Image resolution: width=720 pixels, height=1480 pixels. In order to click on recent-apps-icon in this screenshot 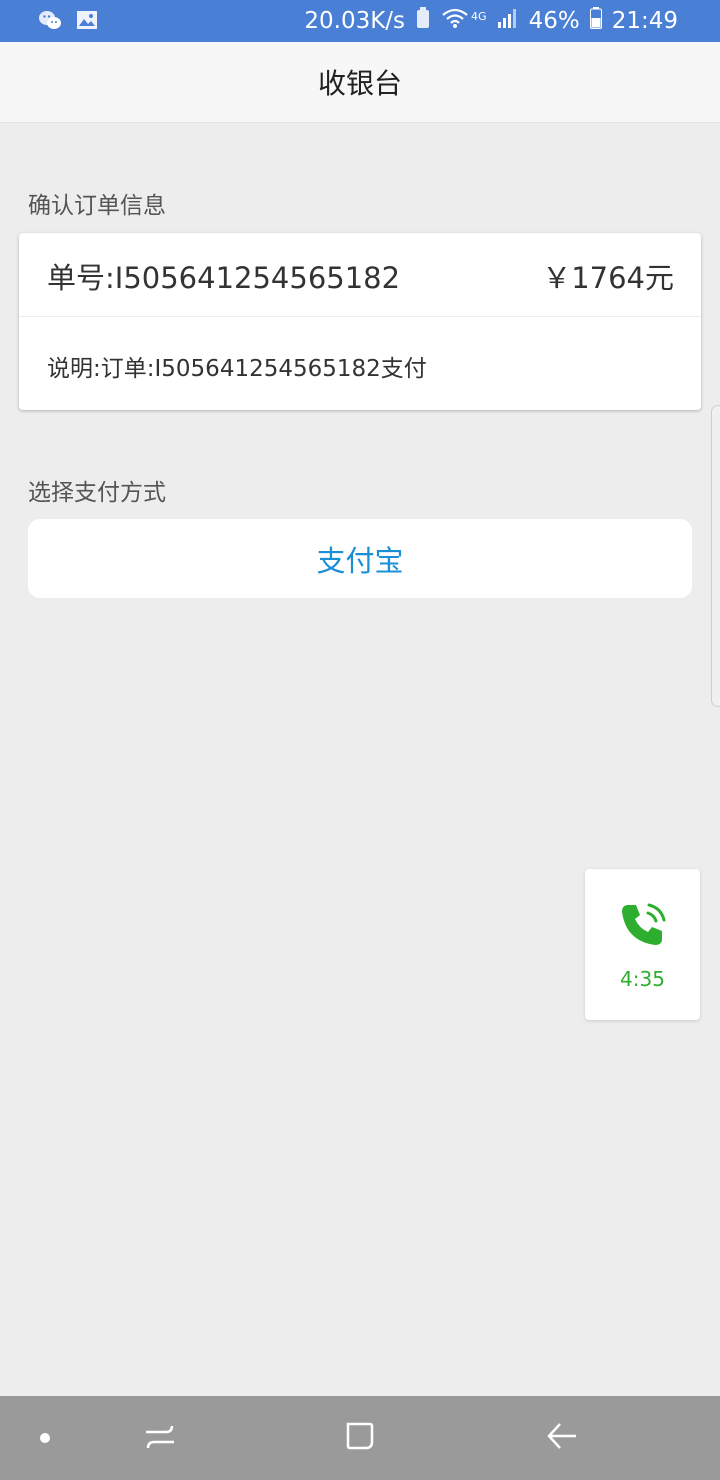, I will do `click(160, 1438)`.